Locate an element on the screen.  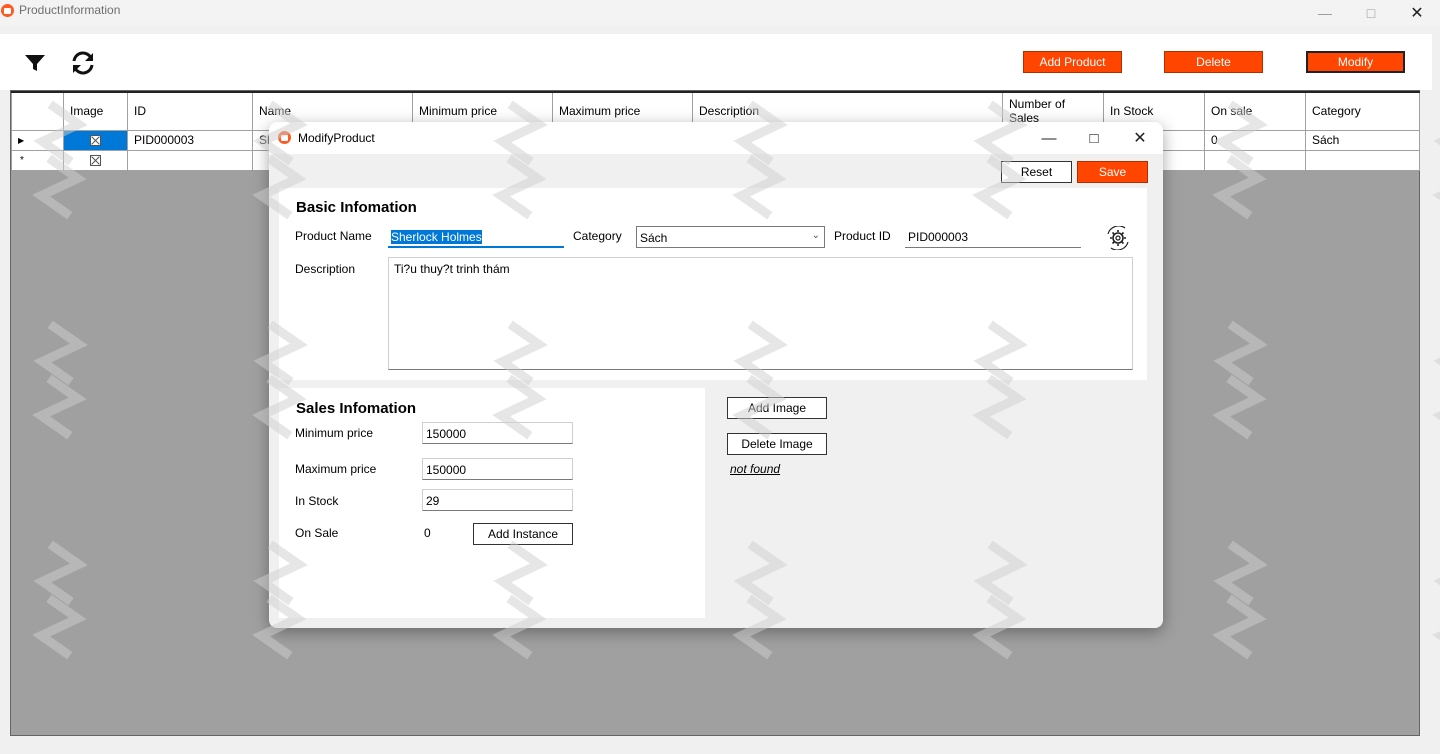
min-price-label: Minimum price is located at coordinates (334, 433).